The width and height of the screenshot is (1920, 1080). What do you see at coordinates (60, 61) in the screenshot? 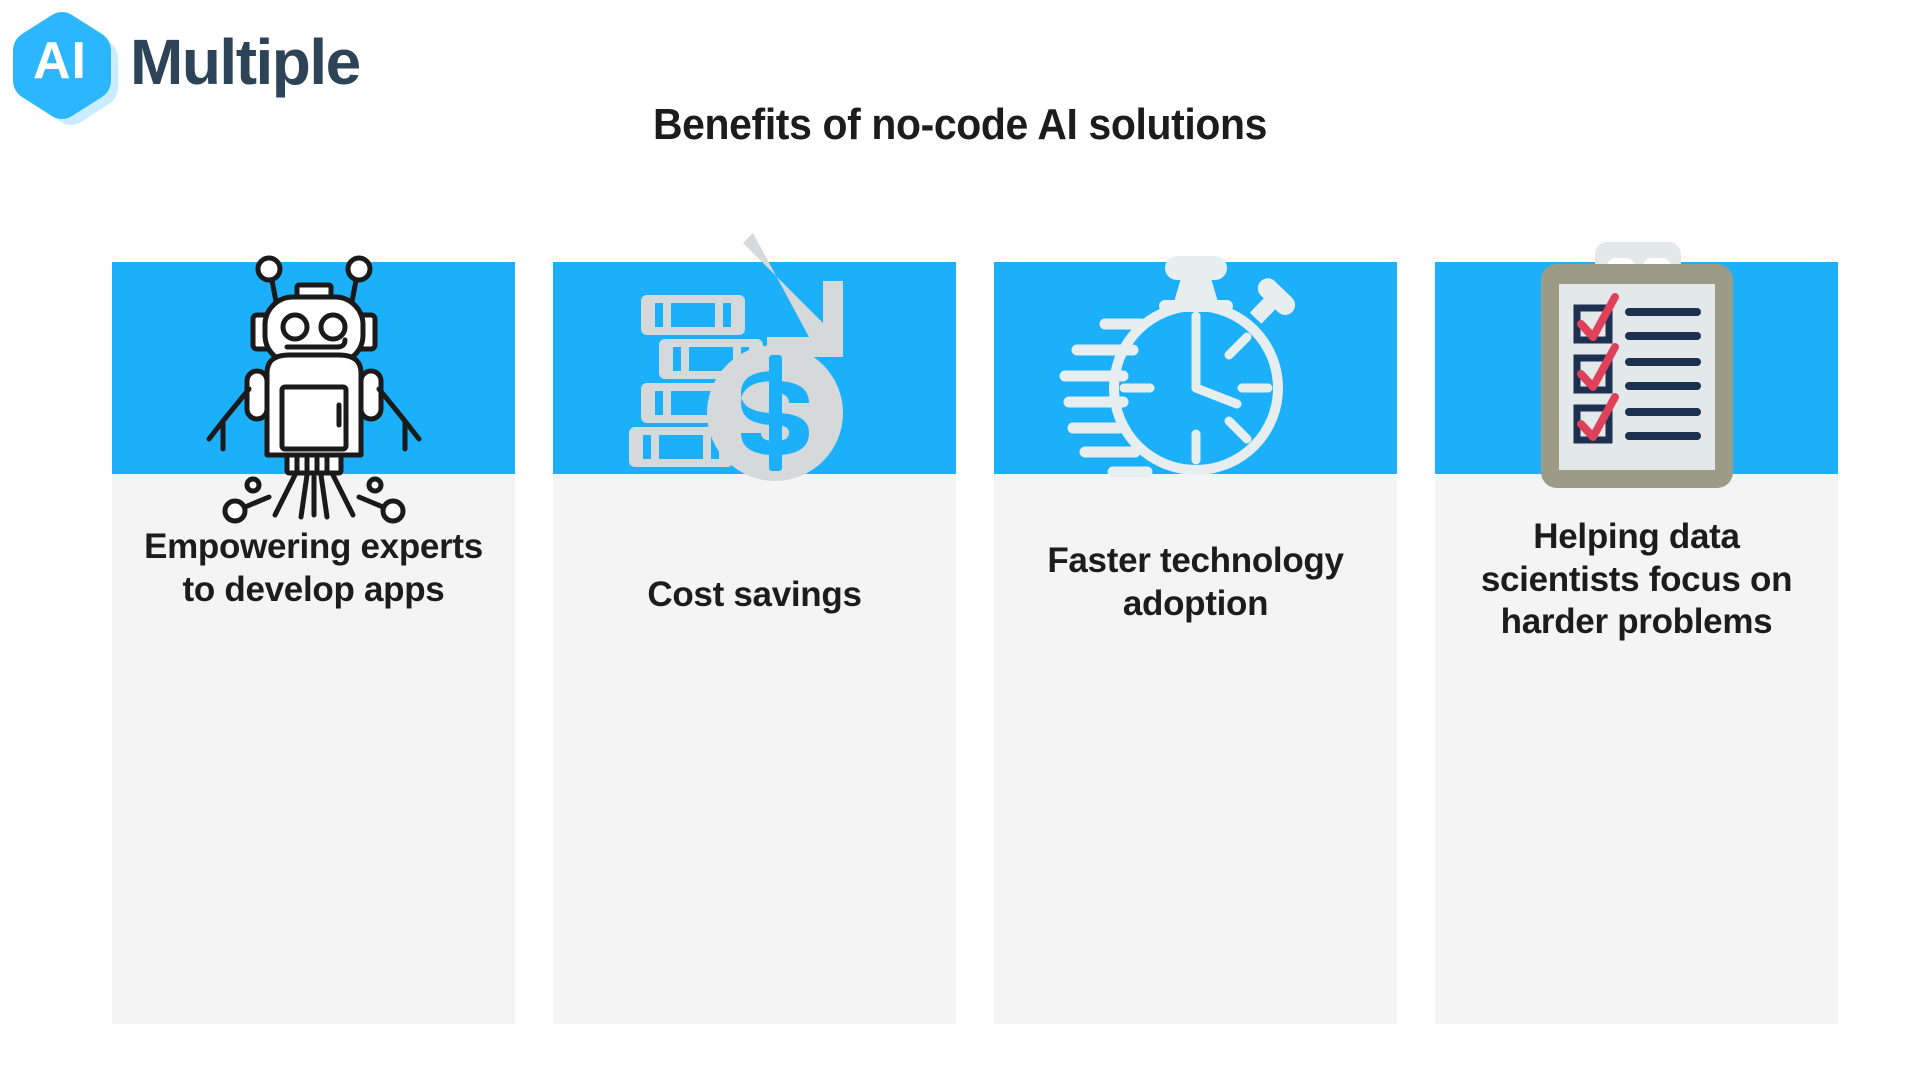
I see `svg-text: AI` at bounding box center [60, 61].